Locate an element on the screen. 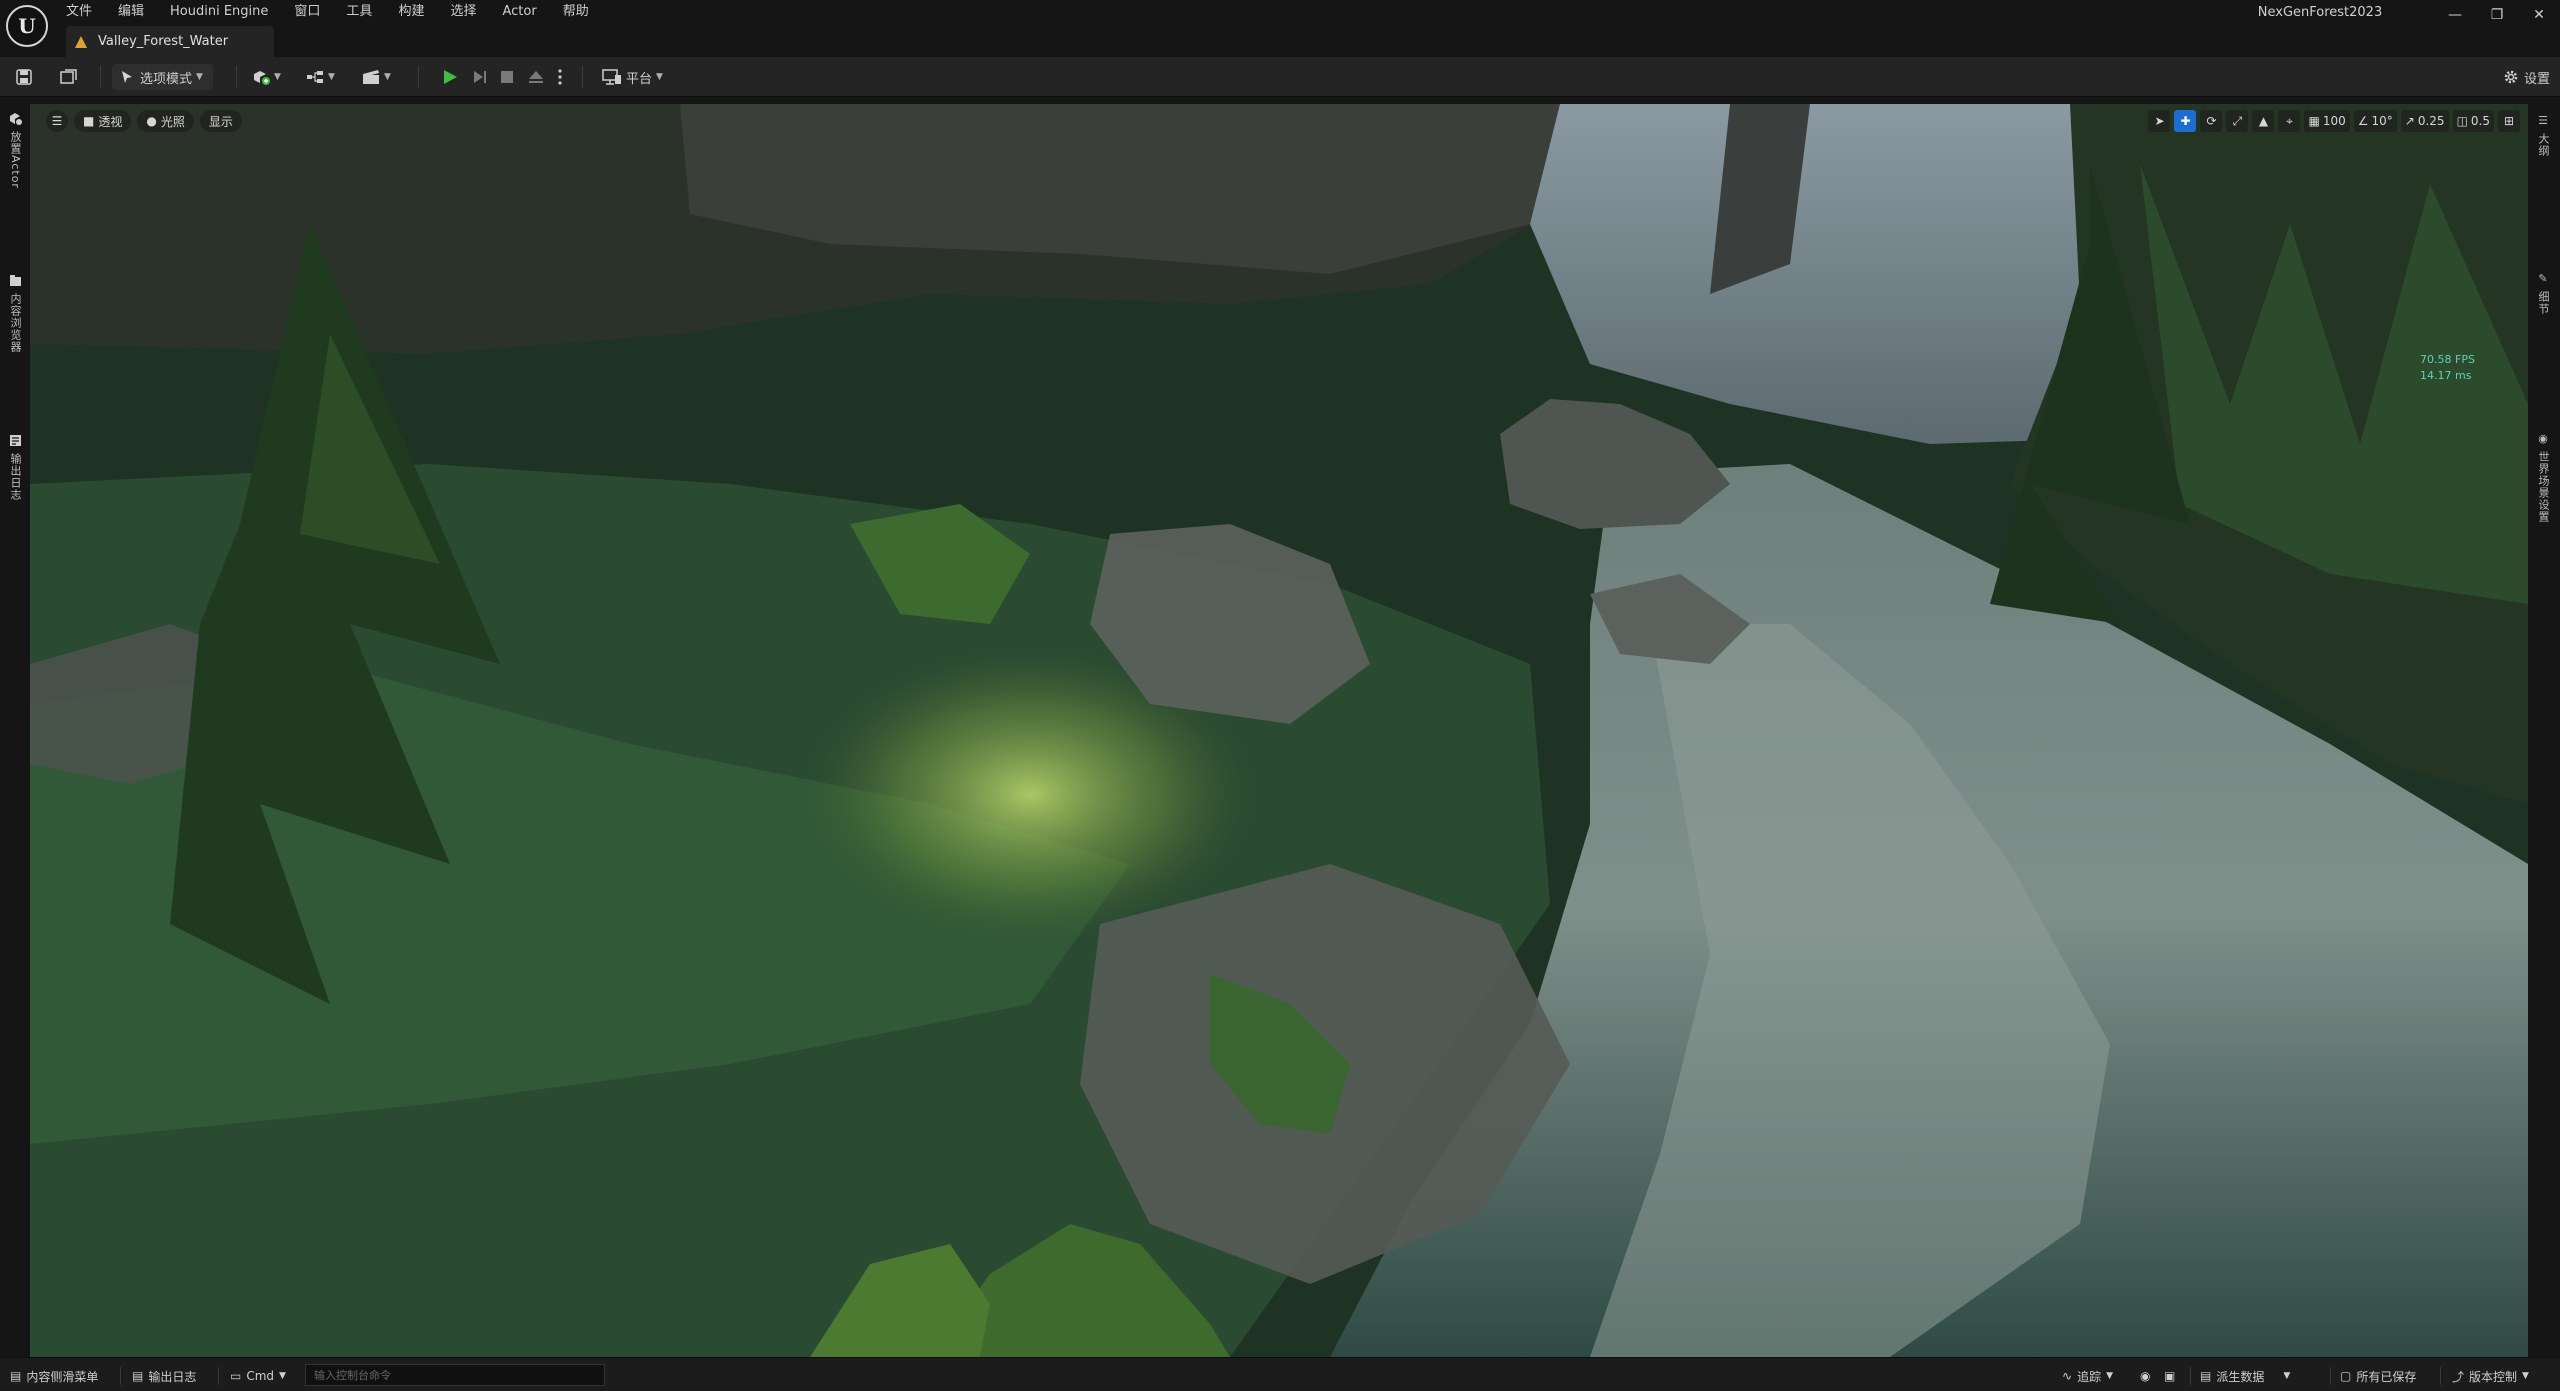 This screenshot has height=1391, width=2560. record-icon: ◉ is located at coordinates (2145, 1376).